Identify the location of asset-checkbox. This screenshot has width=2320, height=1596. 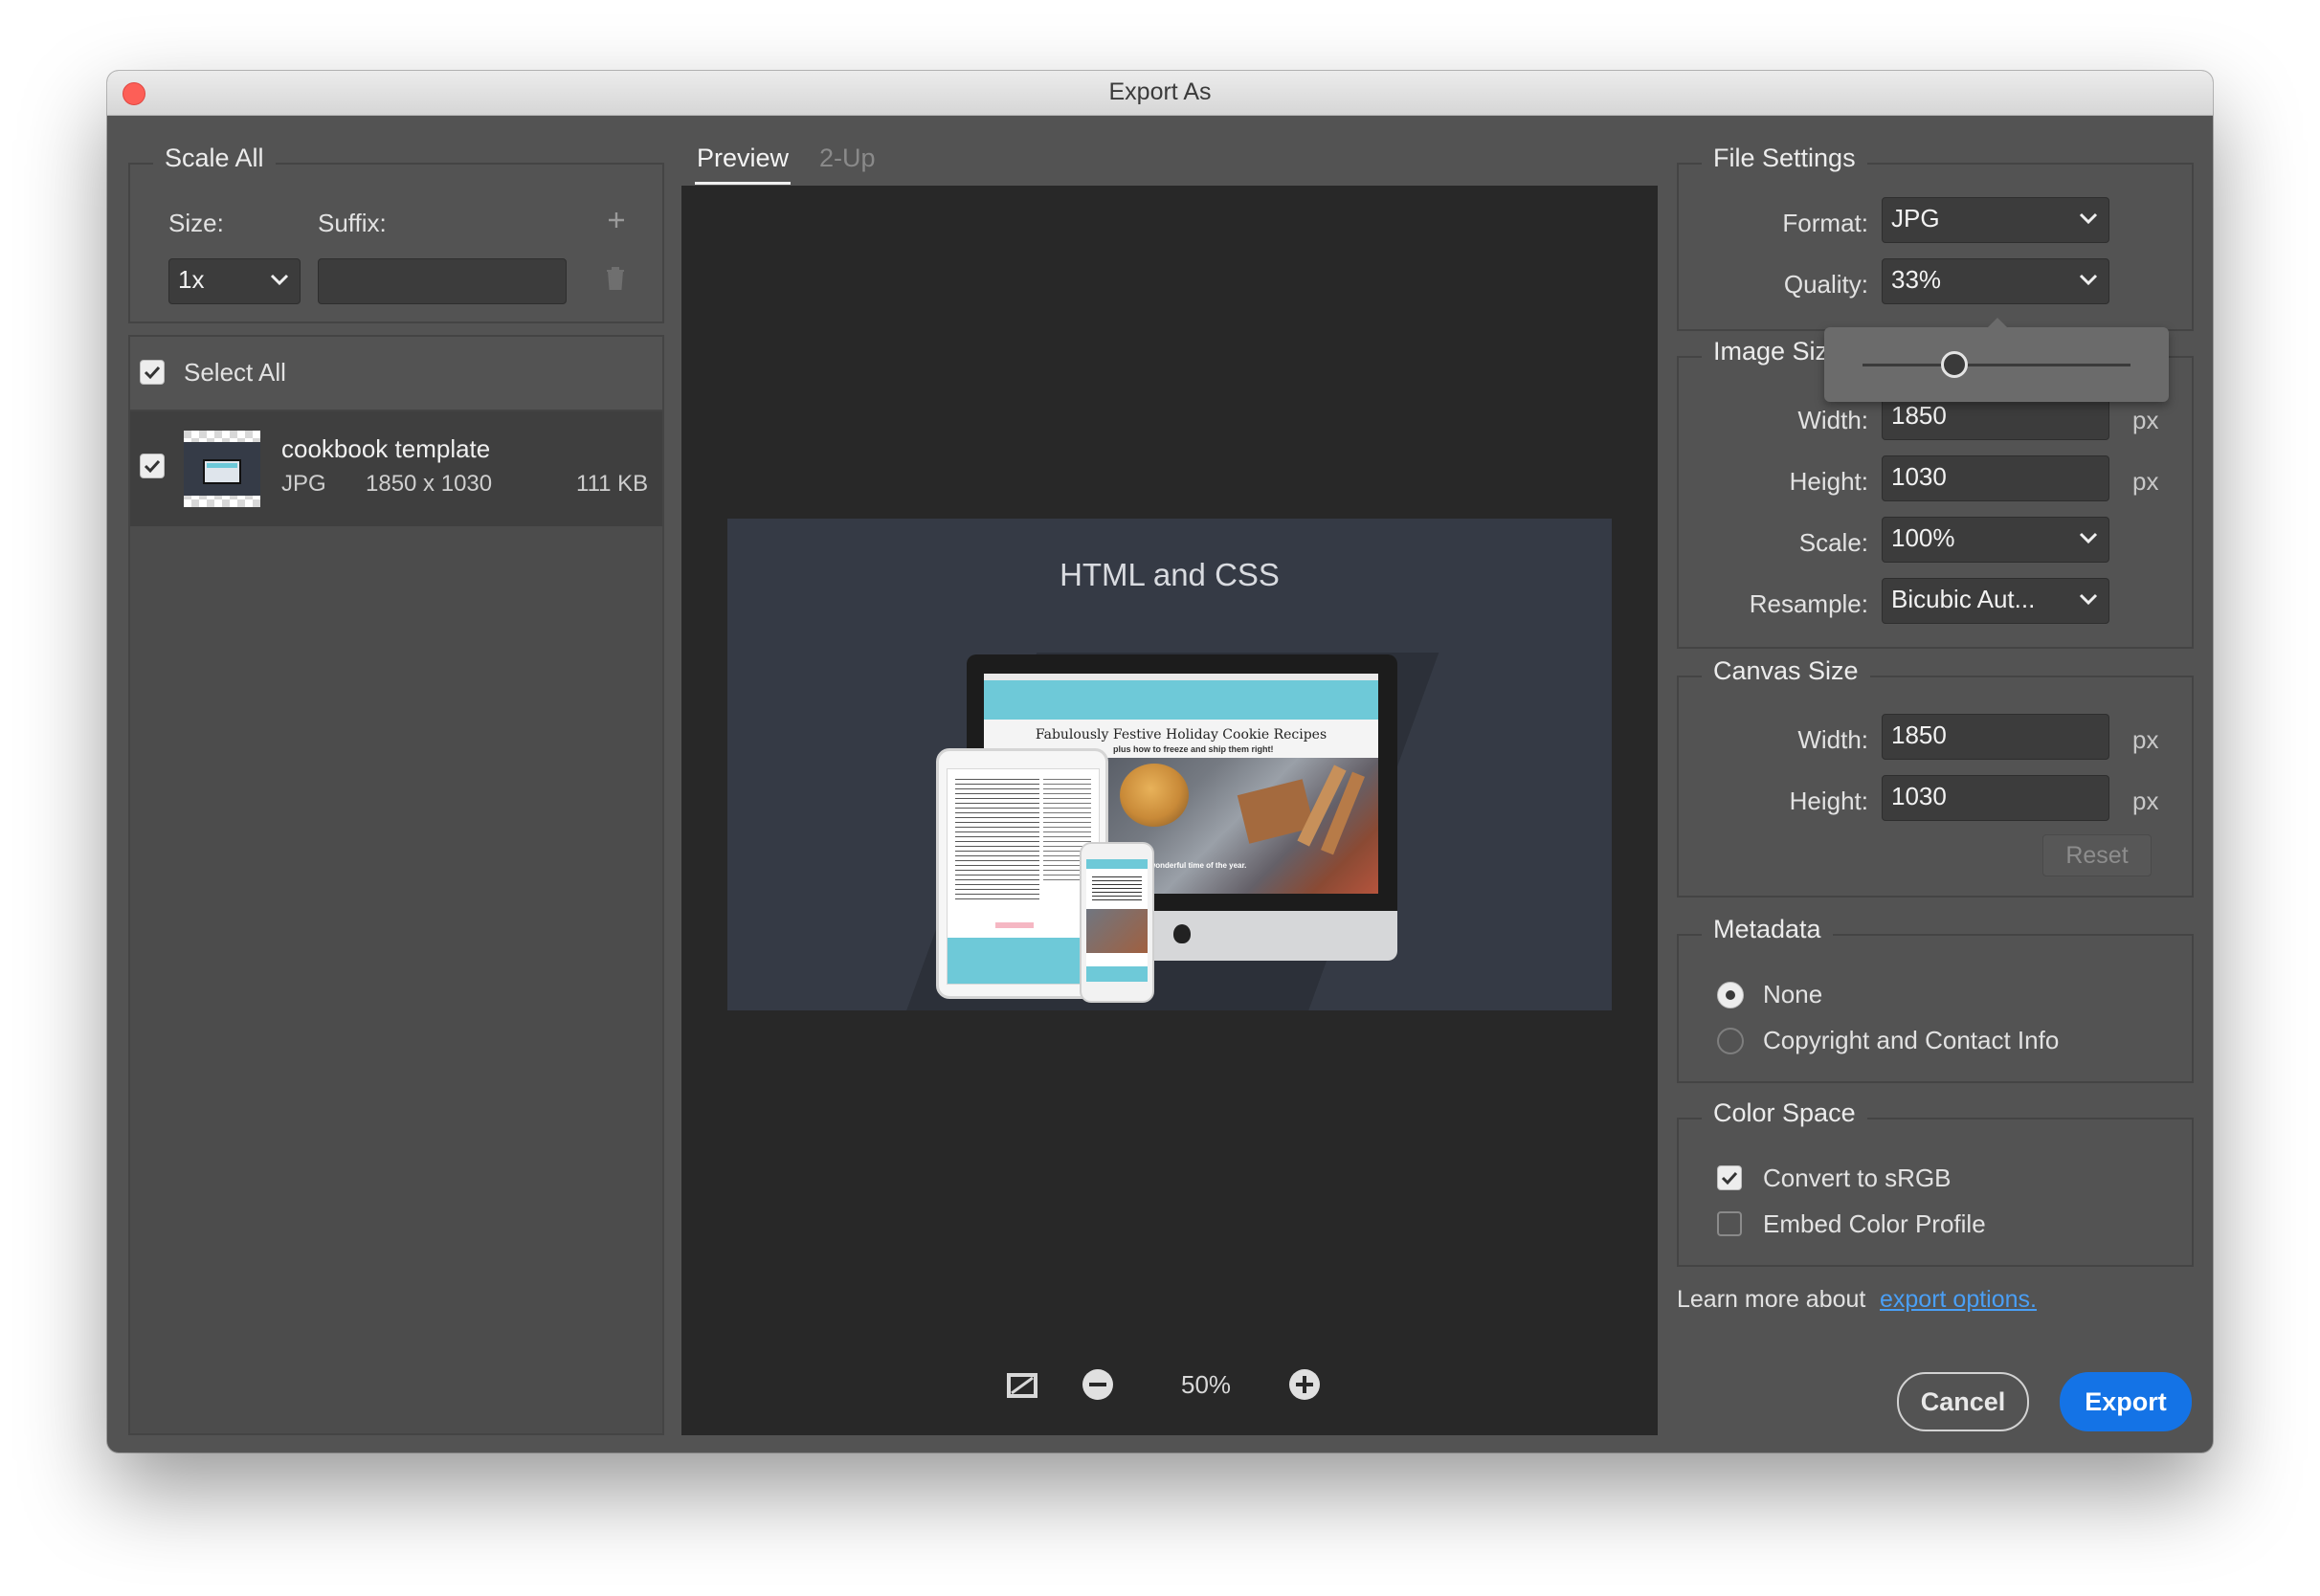
(152, 466).